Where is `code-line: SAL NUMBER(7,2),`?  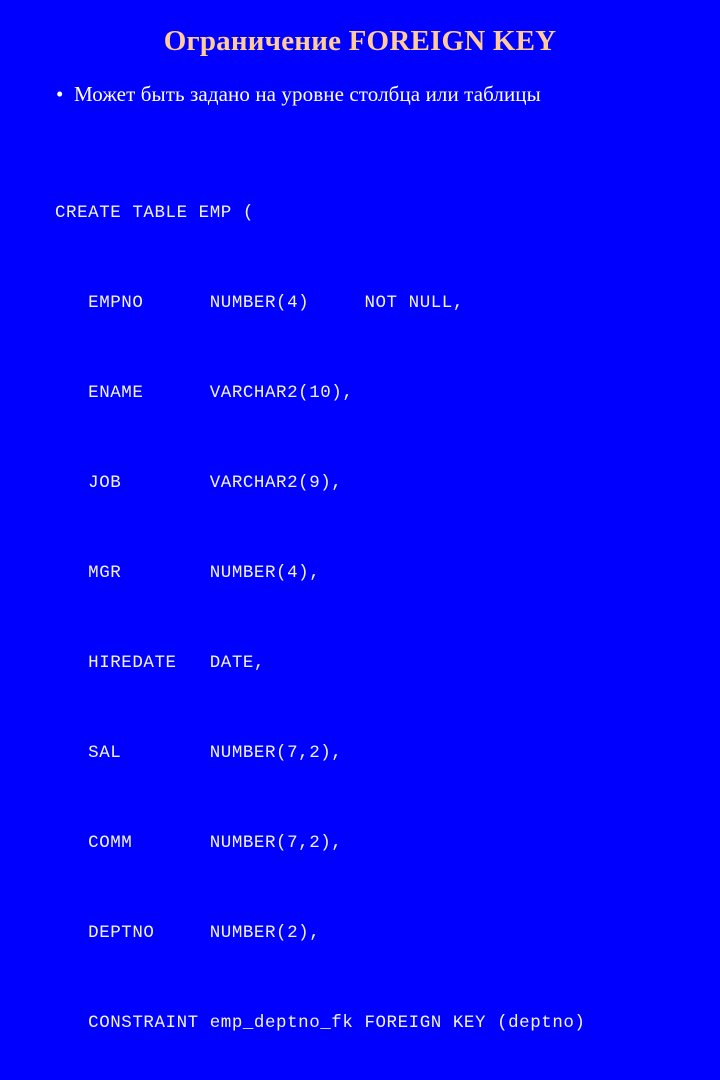 code-line: SAL NUMBER(7,2), is located at coordinates (199, 753).